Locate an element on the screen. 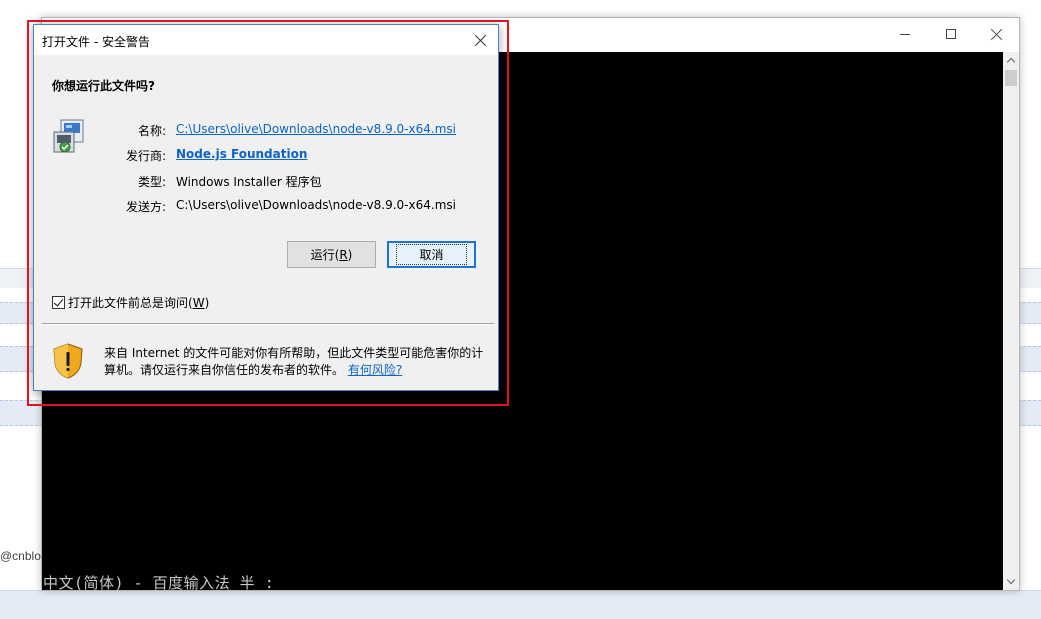  dialog-close-button is located at coordinates (481, 40).